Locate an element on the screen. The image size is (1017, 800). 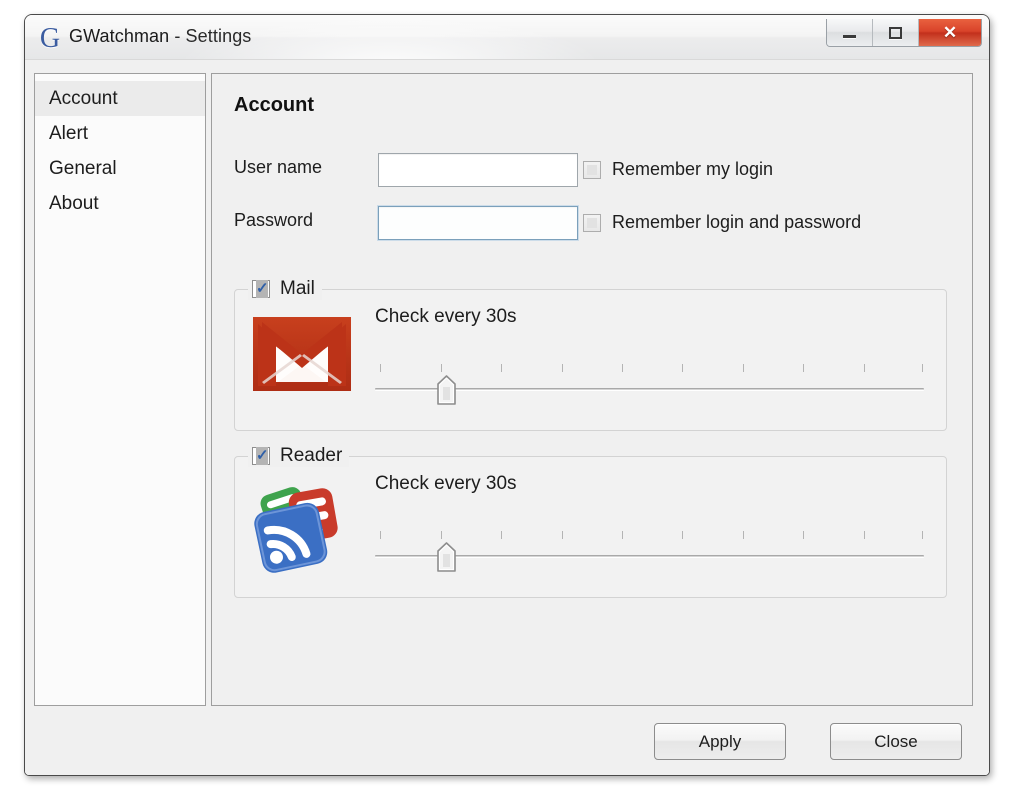
remember-login-row: Remember my login is located at coordinates (678, 169).